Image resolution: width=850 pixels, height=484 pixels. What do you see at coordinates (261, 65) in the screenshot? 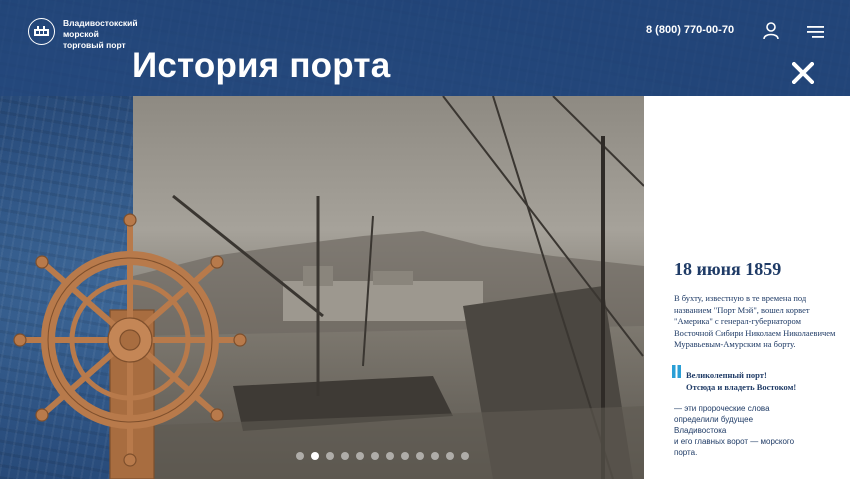
I see `page-title: История порта` at bounding box center [261, 65].